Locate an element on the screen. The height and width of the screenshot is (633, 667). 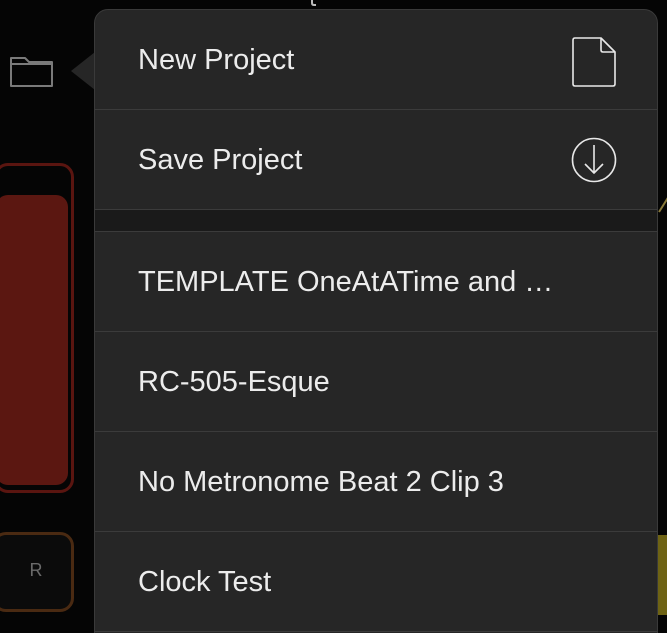
track-volume-fill is located at coordinates (34, 340).